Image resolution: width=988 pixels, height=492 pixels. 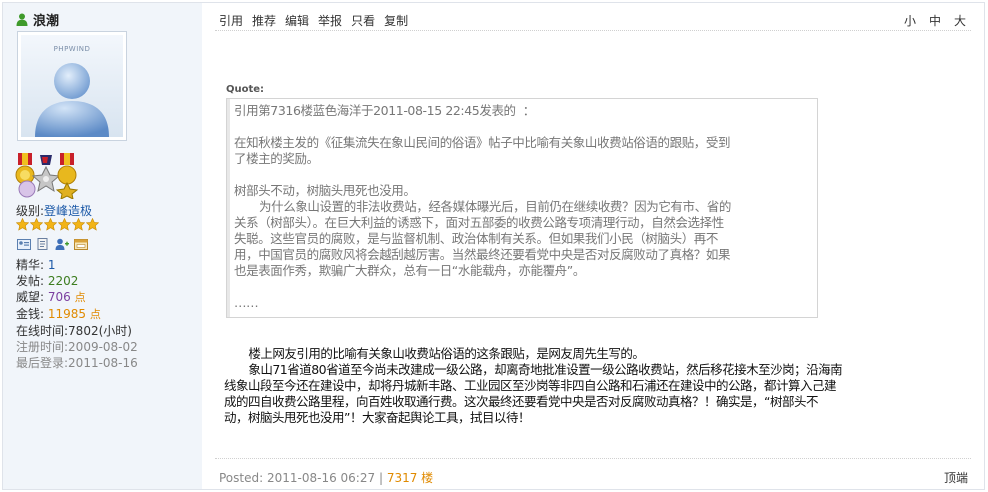 I want to click on quote-label: Quote:, so click(x=245, y=89).